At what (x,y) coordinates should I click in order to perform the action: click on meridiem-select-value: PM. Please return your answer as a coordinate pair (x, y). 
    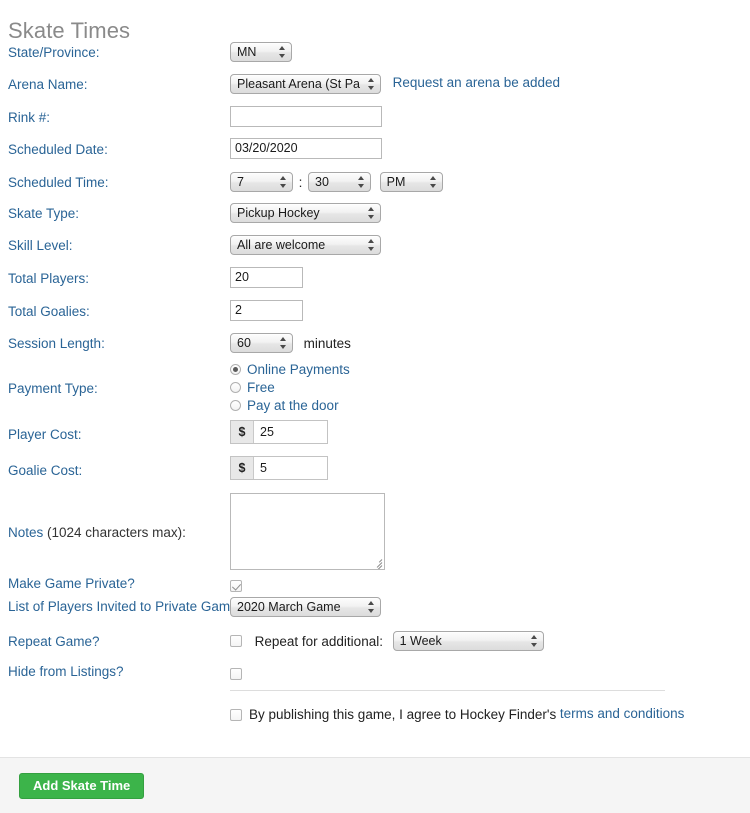
    Looking at the image, I should click on (396, 182).